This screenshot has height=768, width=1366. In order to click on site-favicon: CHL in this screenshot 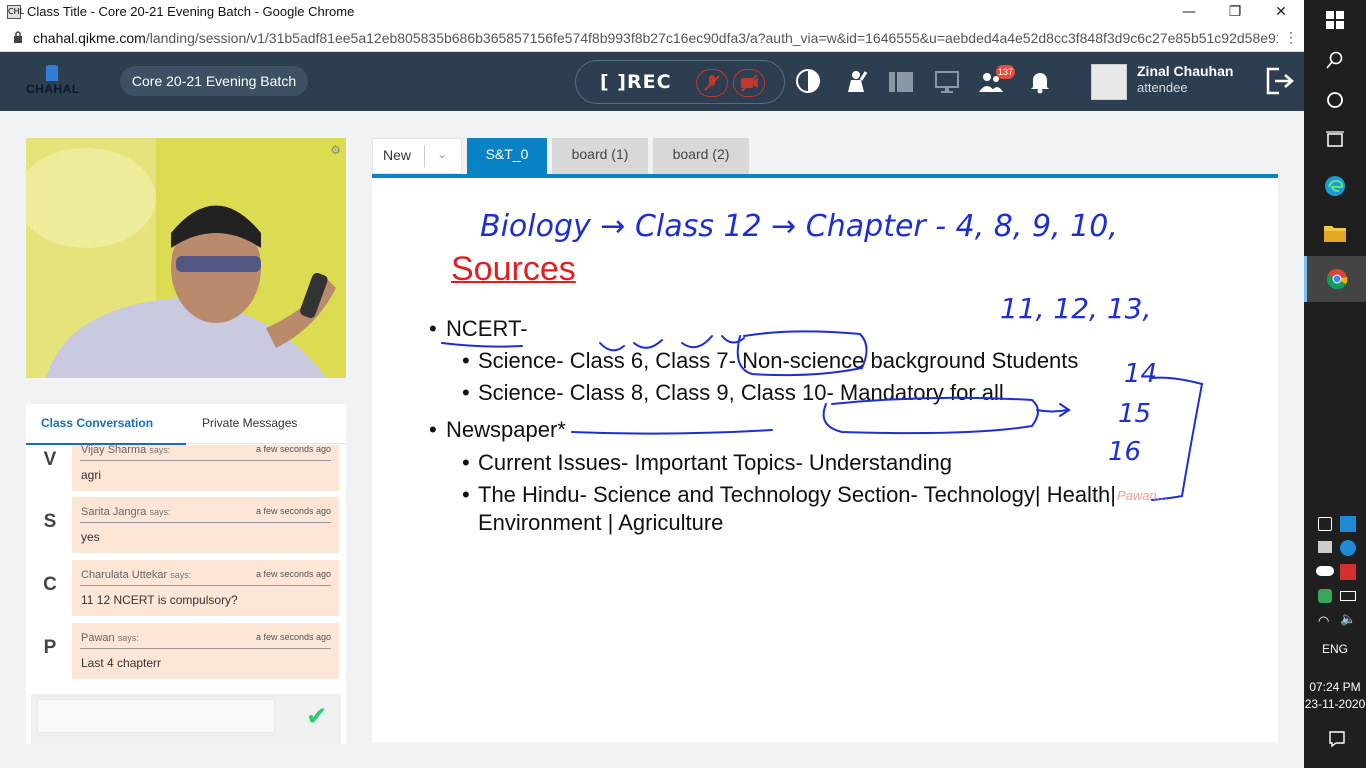, I will do `click(15, 12)`.